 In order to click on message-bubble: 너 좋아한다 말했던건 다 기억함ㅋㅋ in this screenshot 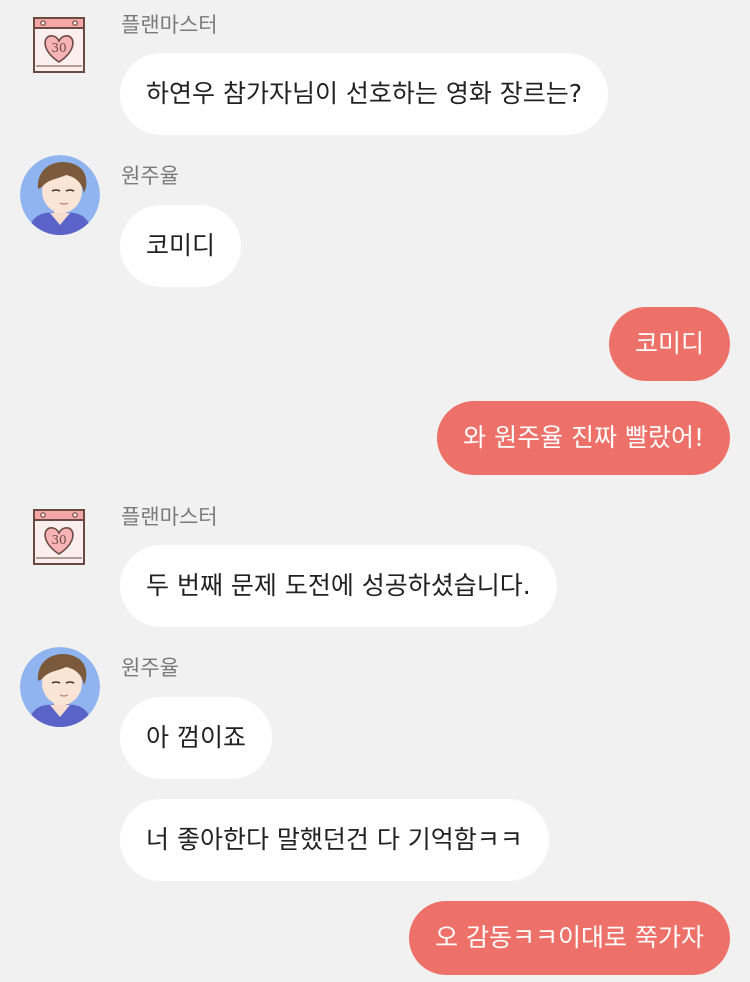, I will do `click(334, 840)`.